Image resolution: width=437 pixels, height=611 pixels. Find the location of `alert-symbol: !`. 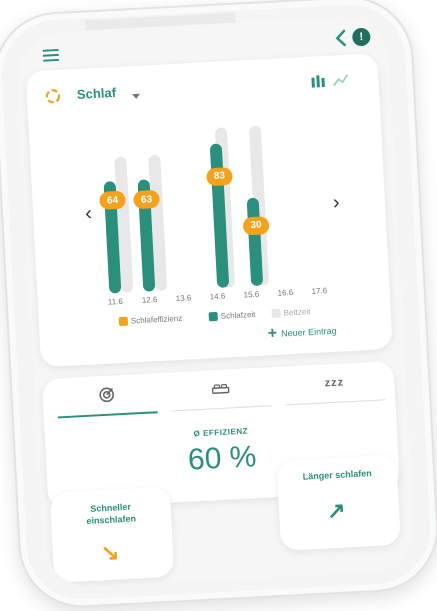

alert-symbol: ! is located at coordinates (361, 37).